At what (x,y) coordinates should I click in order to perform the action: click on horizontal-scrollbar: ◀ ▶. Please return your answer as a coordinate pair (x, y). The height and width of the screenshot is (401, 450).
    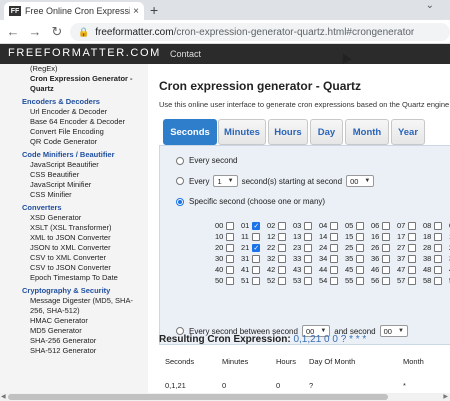
    Looking at the image, I should click on (225, 397).